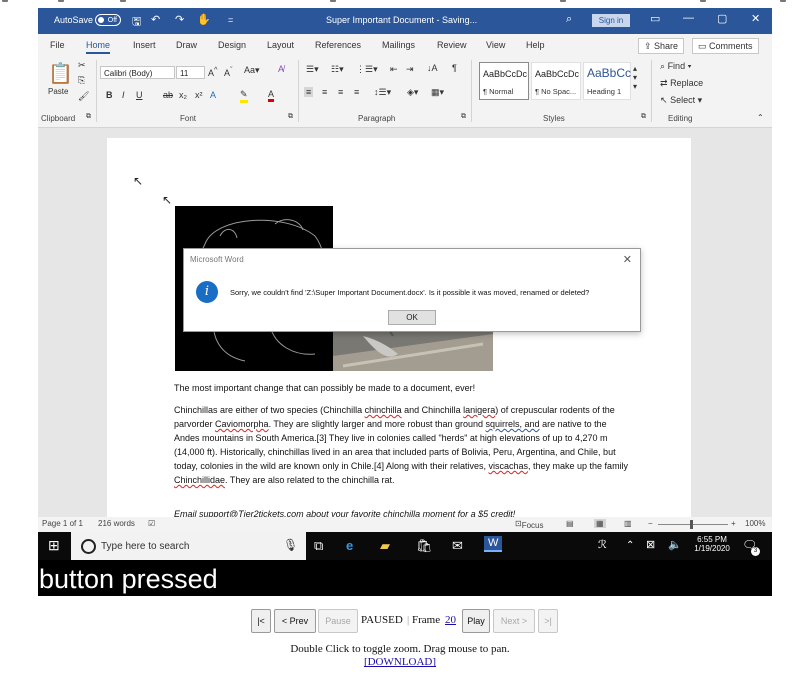 Image resolution: width=800 pixels, height=684 pixels. Describe the element at coordinates (337, 69) in the screenshot. I see `numbering-icon: ☷▾` at that location.